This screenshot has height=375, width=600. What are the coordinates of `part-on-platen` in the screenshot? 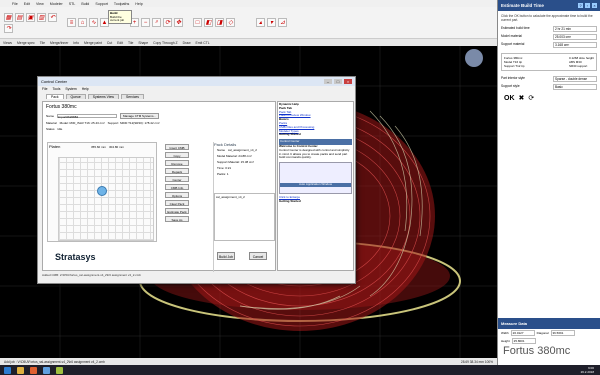 It's located at (102, 191).